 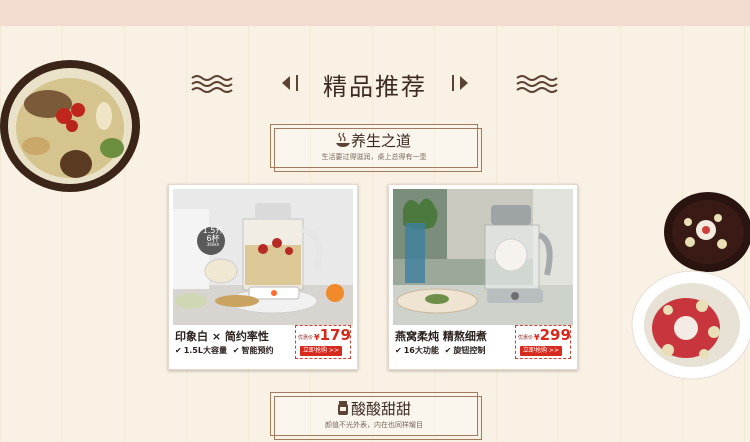 What do you see at coordinates (380, 141) in the screenshot?
I see `section-health-title: 养生之道` at bounding box center [380, 141].